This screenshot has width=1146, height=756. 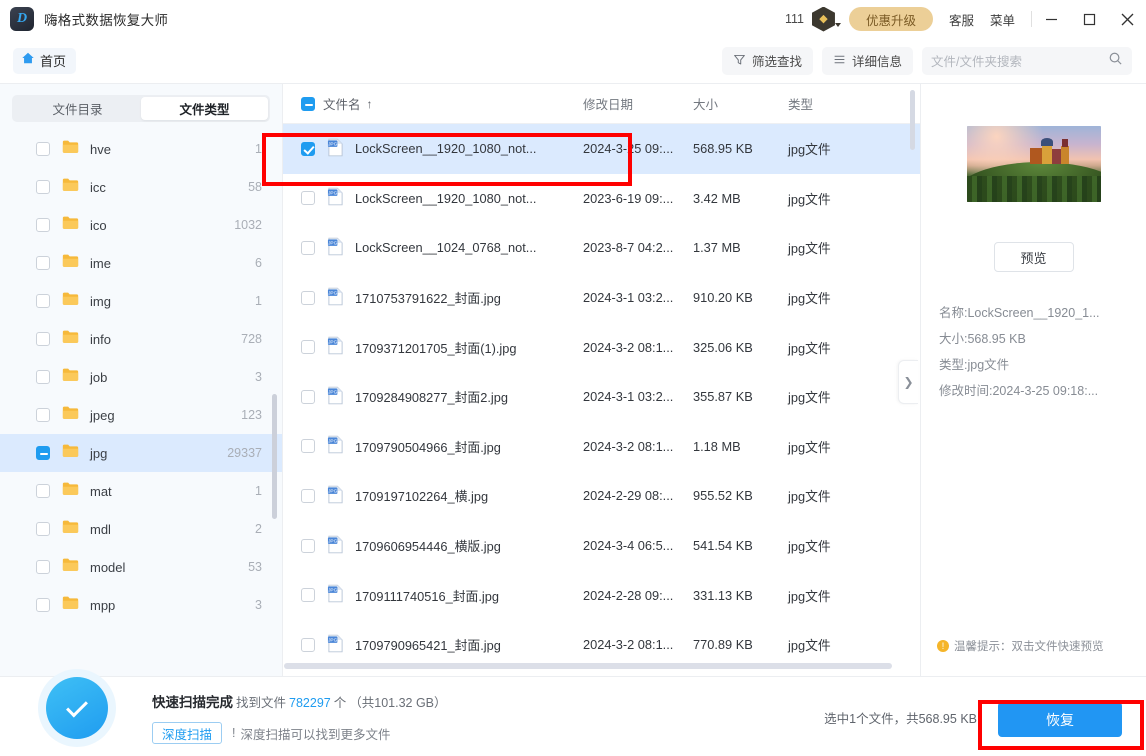 What do you see at coordinates (141, 491) in the screenshot?
I see `sidebar-item-mat: mat 1` at bounding box center [141, 491].